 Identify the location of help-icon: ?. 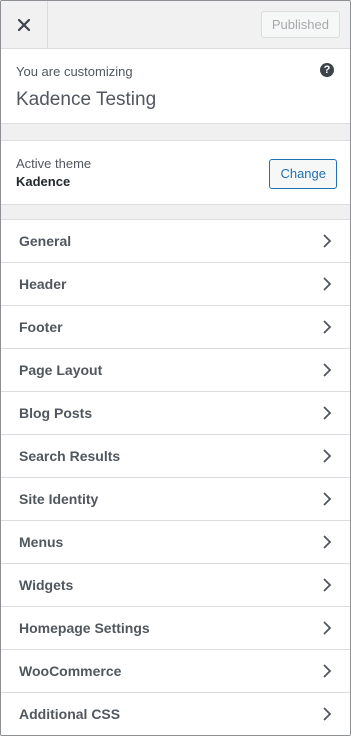
(327, 70).